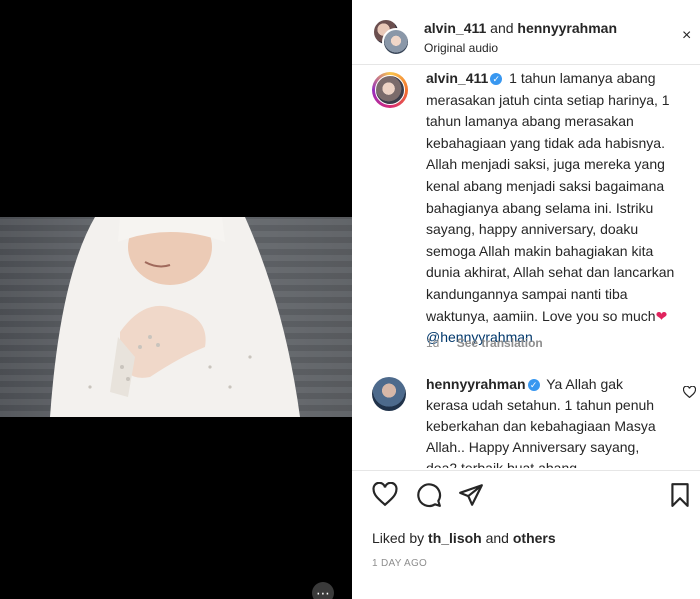 The width and height of the screenshot is (700, 599). Describe the element at coordinates (500, 343) in the screenshot. I see `see-translation-link: See translation` at that location.